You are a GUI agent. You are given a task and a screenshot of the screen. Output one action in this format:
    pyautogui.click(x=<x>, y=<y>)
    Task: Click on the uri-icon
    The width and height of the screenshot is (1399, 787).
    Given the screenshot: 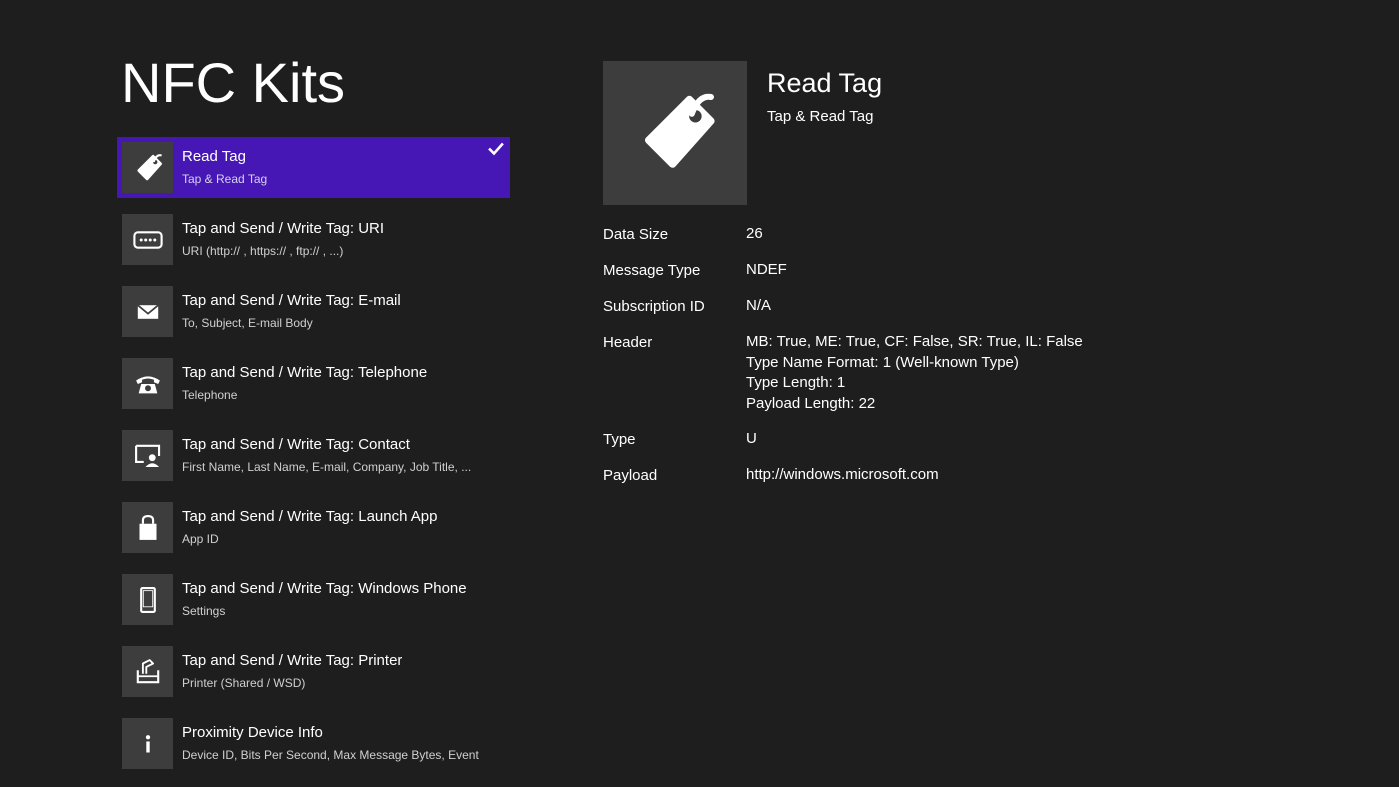 What is the action you would take?
    pyautogui.click(x=148, y=240)
    